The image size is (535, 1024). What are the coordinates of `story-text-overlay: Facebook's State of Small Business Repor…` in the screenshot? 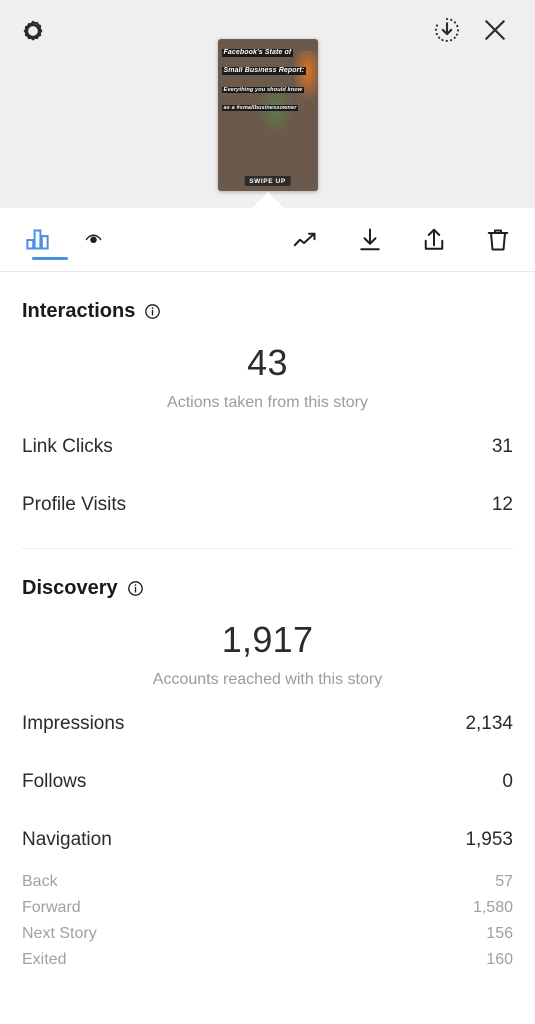 It's located at (267, 81).